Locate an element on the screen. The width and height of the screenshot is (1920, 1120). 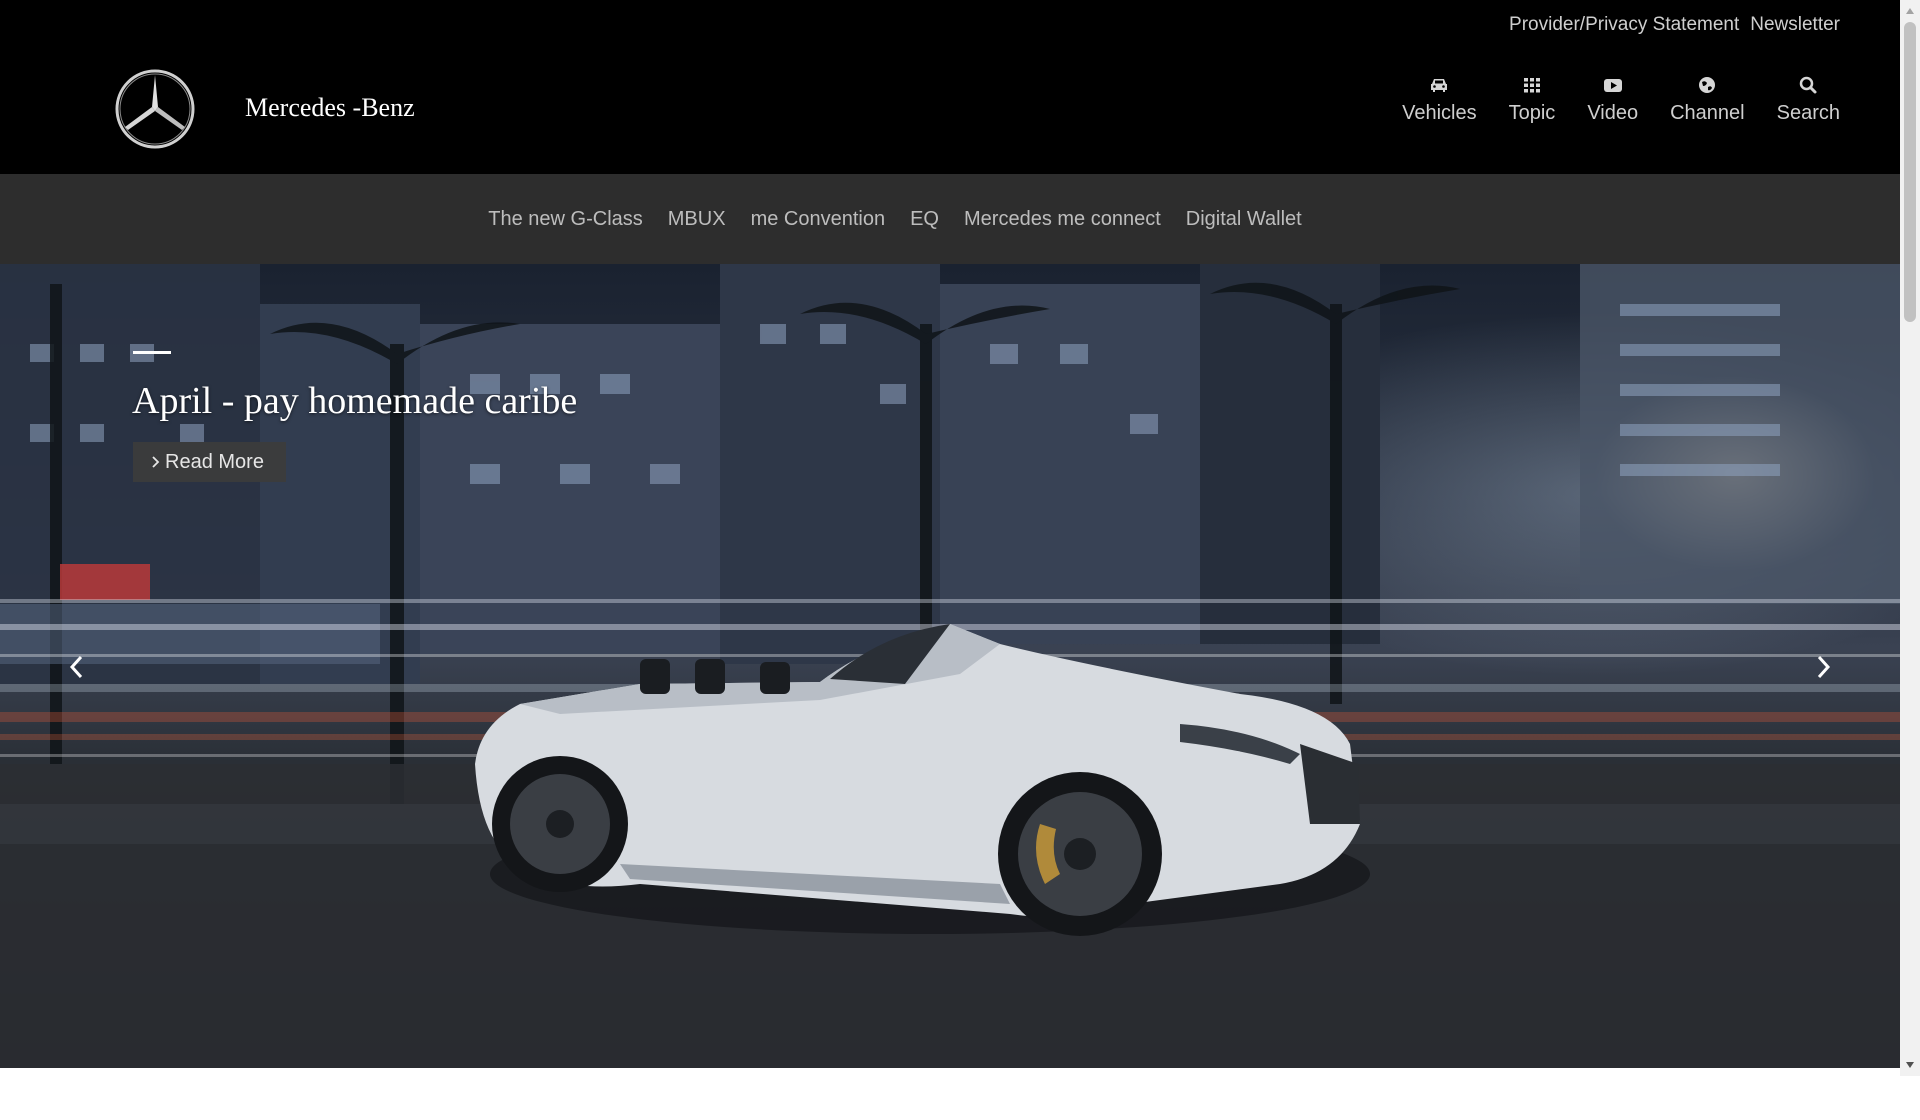
nav-vehicles: Vehicles is located at coordinates (1439, 100).